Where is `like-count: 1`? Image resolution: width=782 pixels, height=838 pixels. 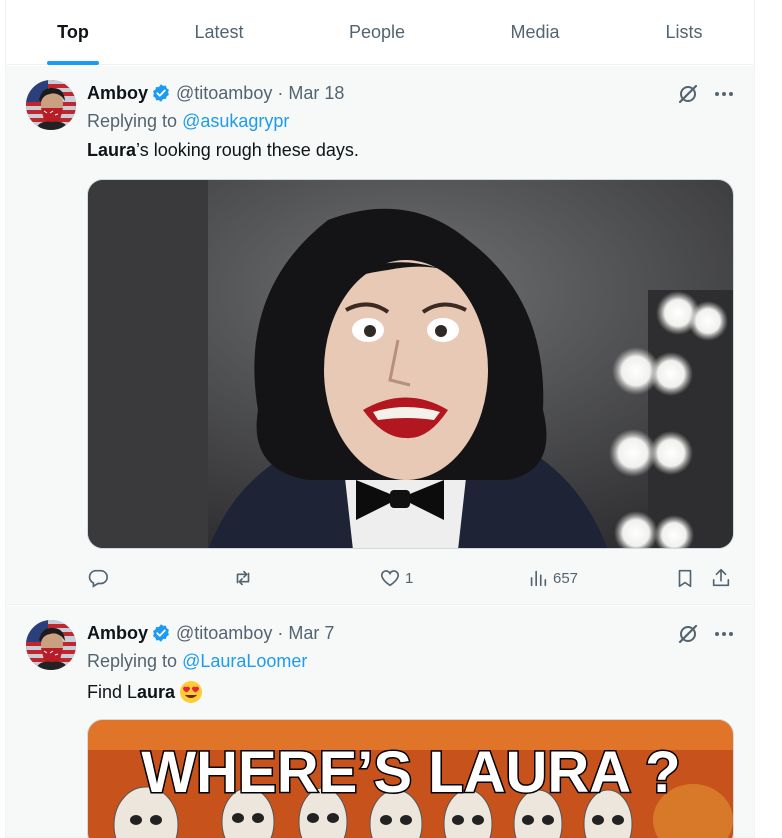
like-count: 1 is located at coordinates (409, 578).